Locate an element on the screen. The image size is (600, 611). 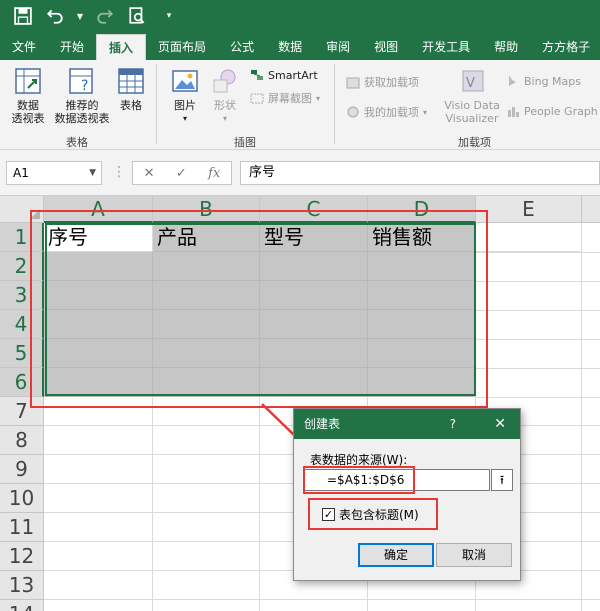
shapes-label: 形状 is located at coordinates (225, 105).